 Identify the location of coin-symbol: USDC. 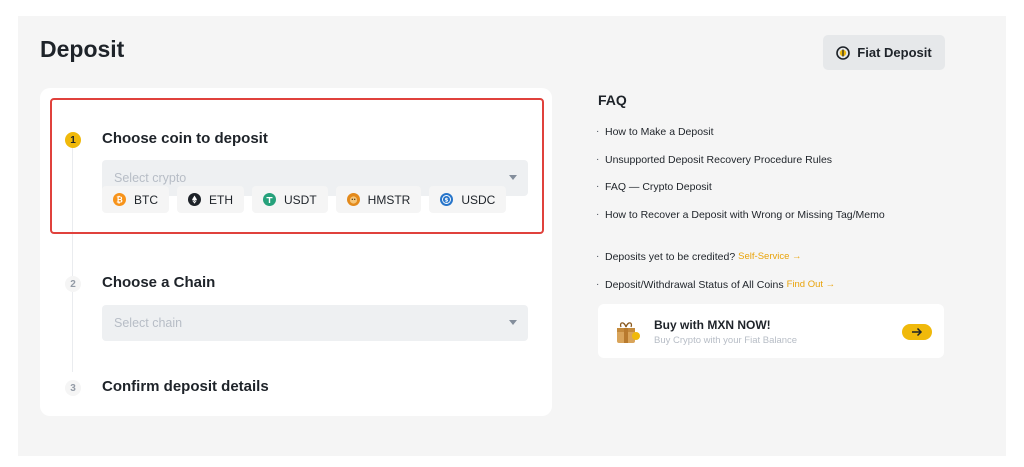
(478, 199).